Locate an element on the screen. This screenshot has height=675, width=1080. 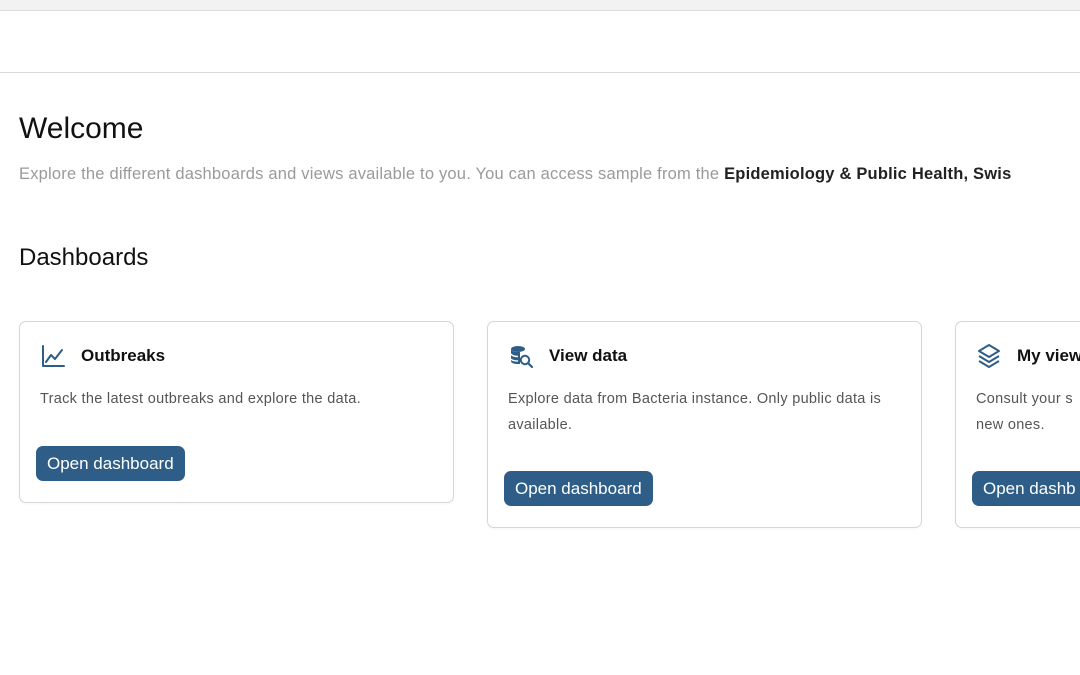
card-title: View data is located at coordinates (588, 355).